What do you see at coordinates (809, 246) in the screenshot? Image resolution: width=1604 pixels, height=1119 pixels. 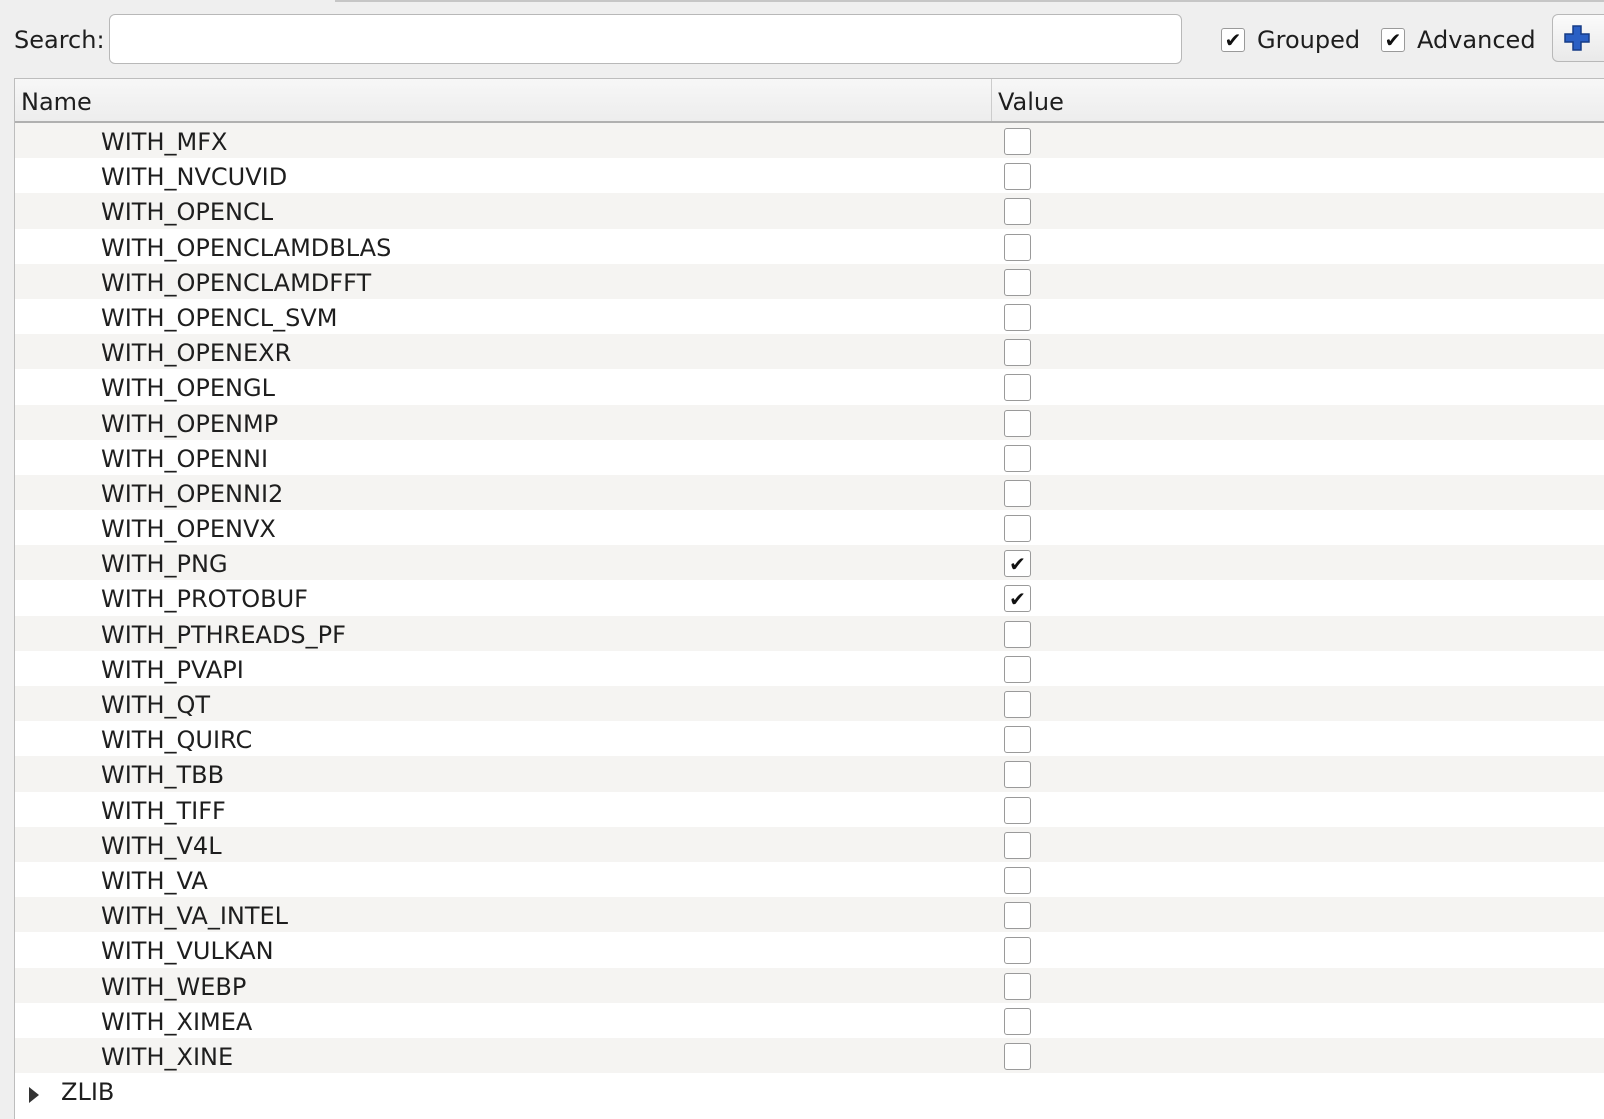 I see `table-row: WITH_OPENCLAMDBLAS` at bounding box center [809, 246].